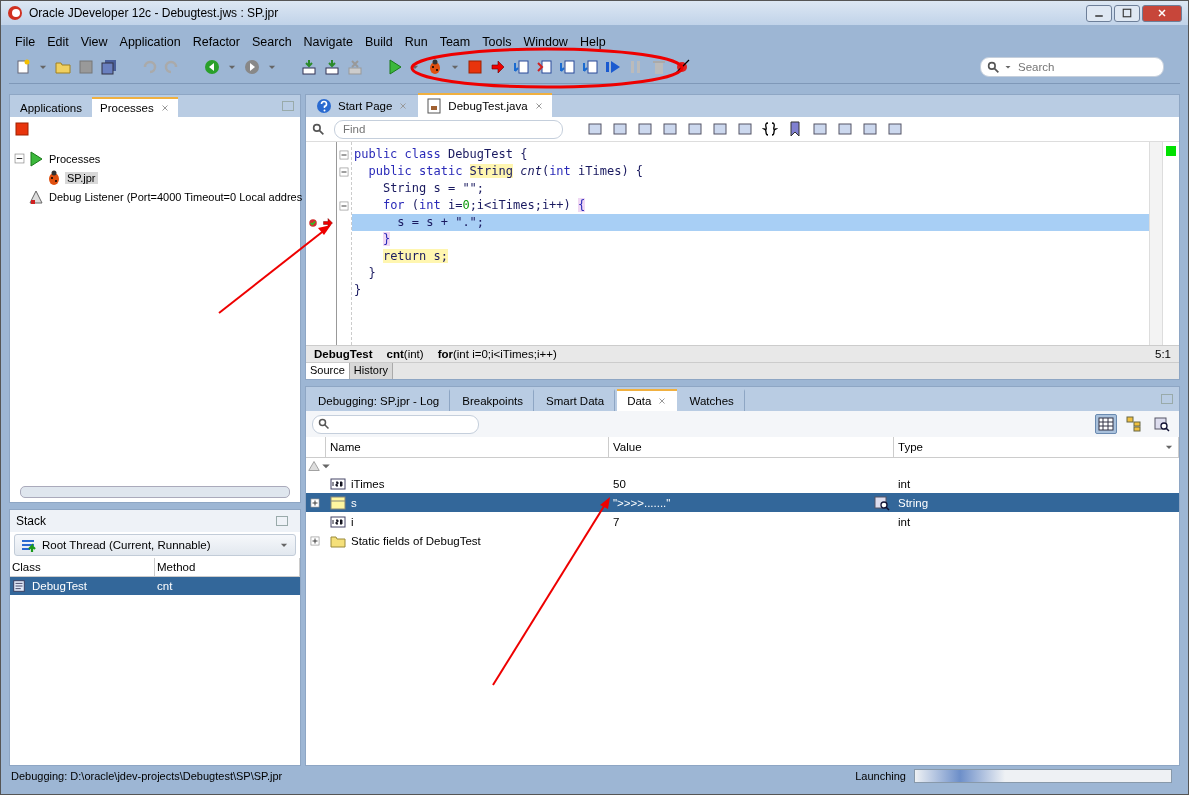 The width and height of the screenshot is (1189, 795). Describe the element at coordinates (135, 107) in the screenshot. I see `panel-tab: Processes` at that location.